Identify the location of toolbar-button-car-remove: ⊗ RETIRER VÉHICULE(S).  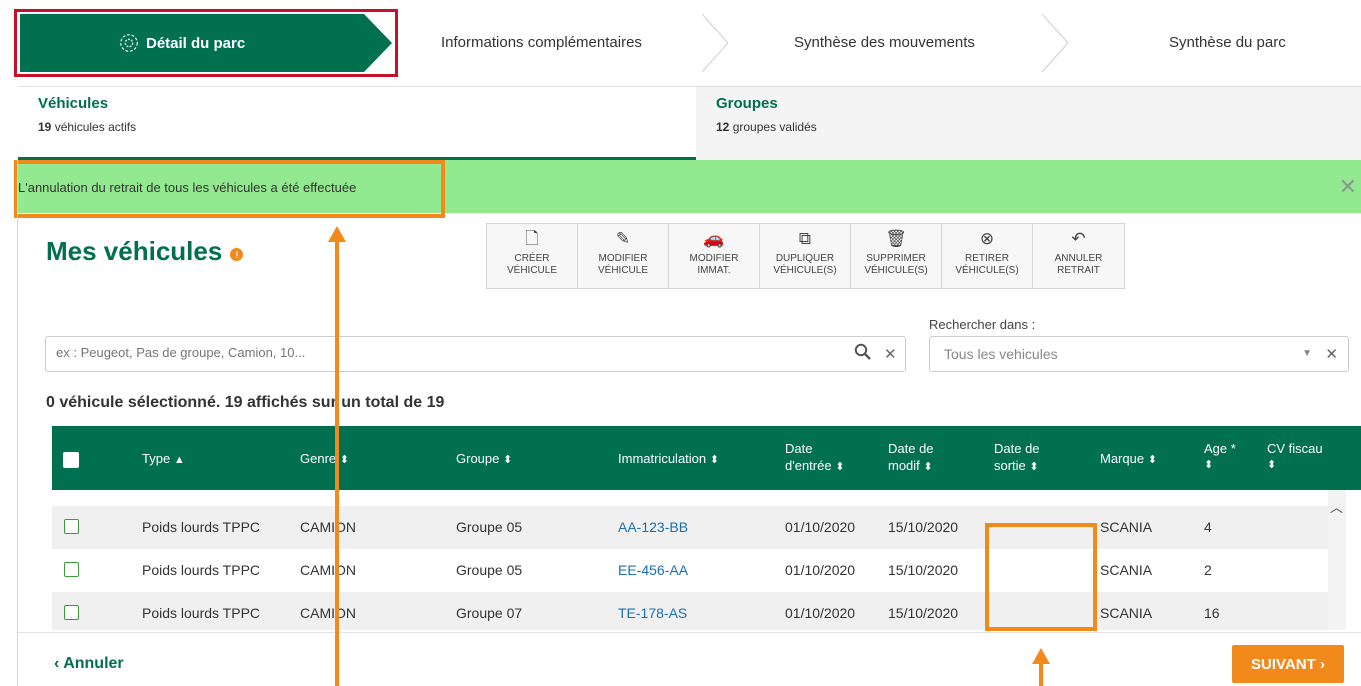
(987, 256).